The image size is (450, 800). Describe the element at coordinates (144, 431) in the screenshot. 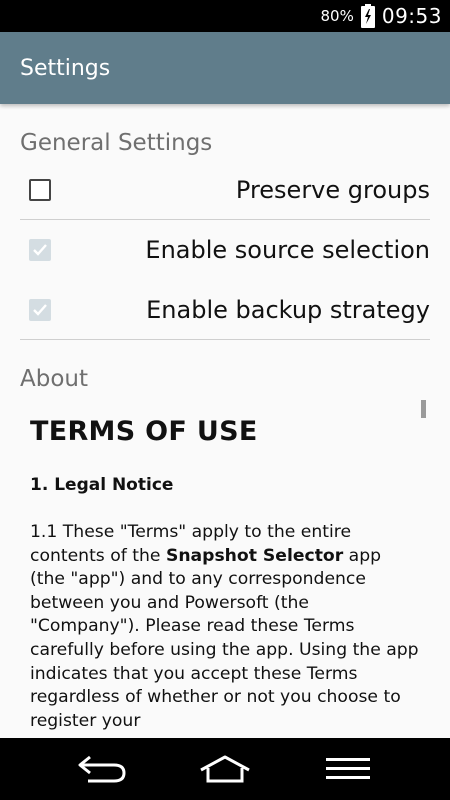

I see `terms-title: TERMS OF USE` at that location.